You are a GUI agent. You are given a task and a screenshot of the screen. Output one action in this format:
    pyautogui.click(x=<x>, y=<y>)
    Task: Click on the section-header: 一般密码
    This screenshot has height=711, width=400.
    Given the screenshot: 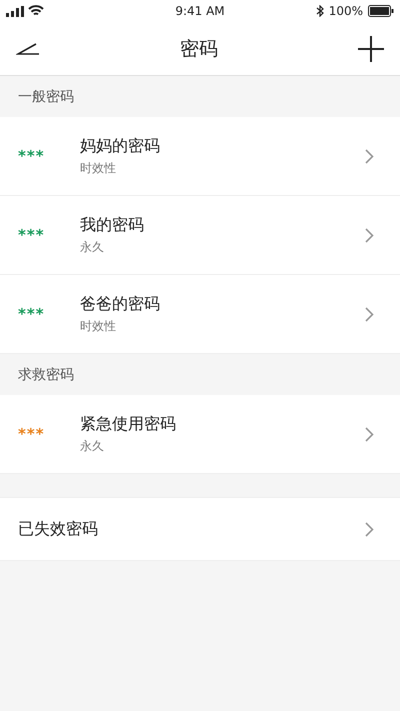 What is the action you would take?
    pyautogui.click(x=46, y=97)
    